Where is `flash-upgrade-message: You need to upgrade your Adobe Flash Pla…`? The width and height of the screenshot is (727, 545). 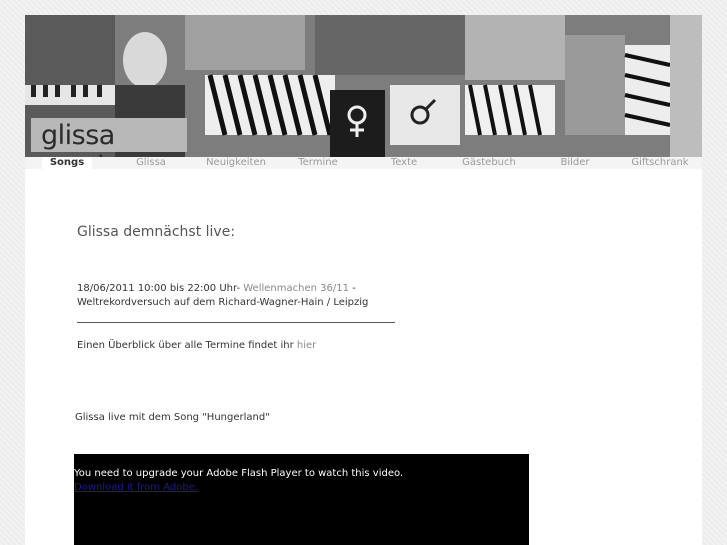
flash-upgrade-message: You need to upgrade your Adobe Flash Pla… is located at coordinates (239, 473).